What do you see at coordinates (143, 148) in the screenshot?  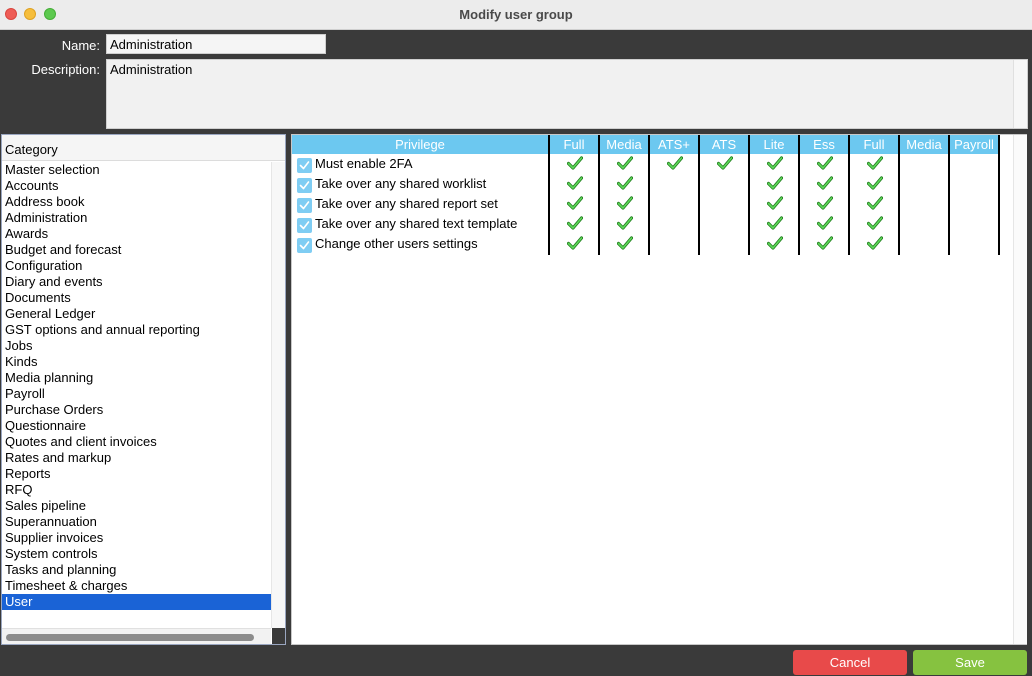 I see `category-header: Category` at bounding box center [143, 148].